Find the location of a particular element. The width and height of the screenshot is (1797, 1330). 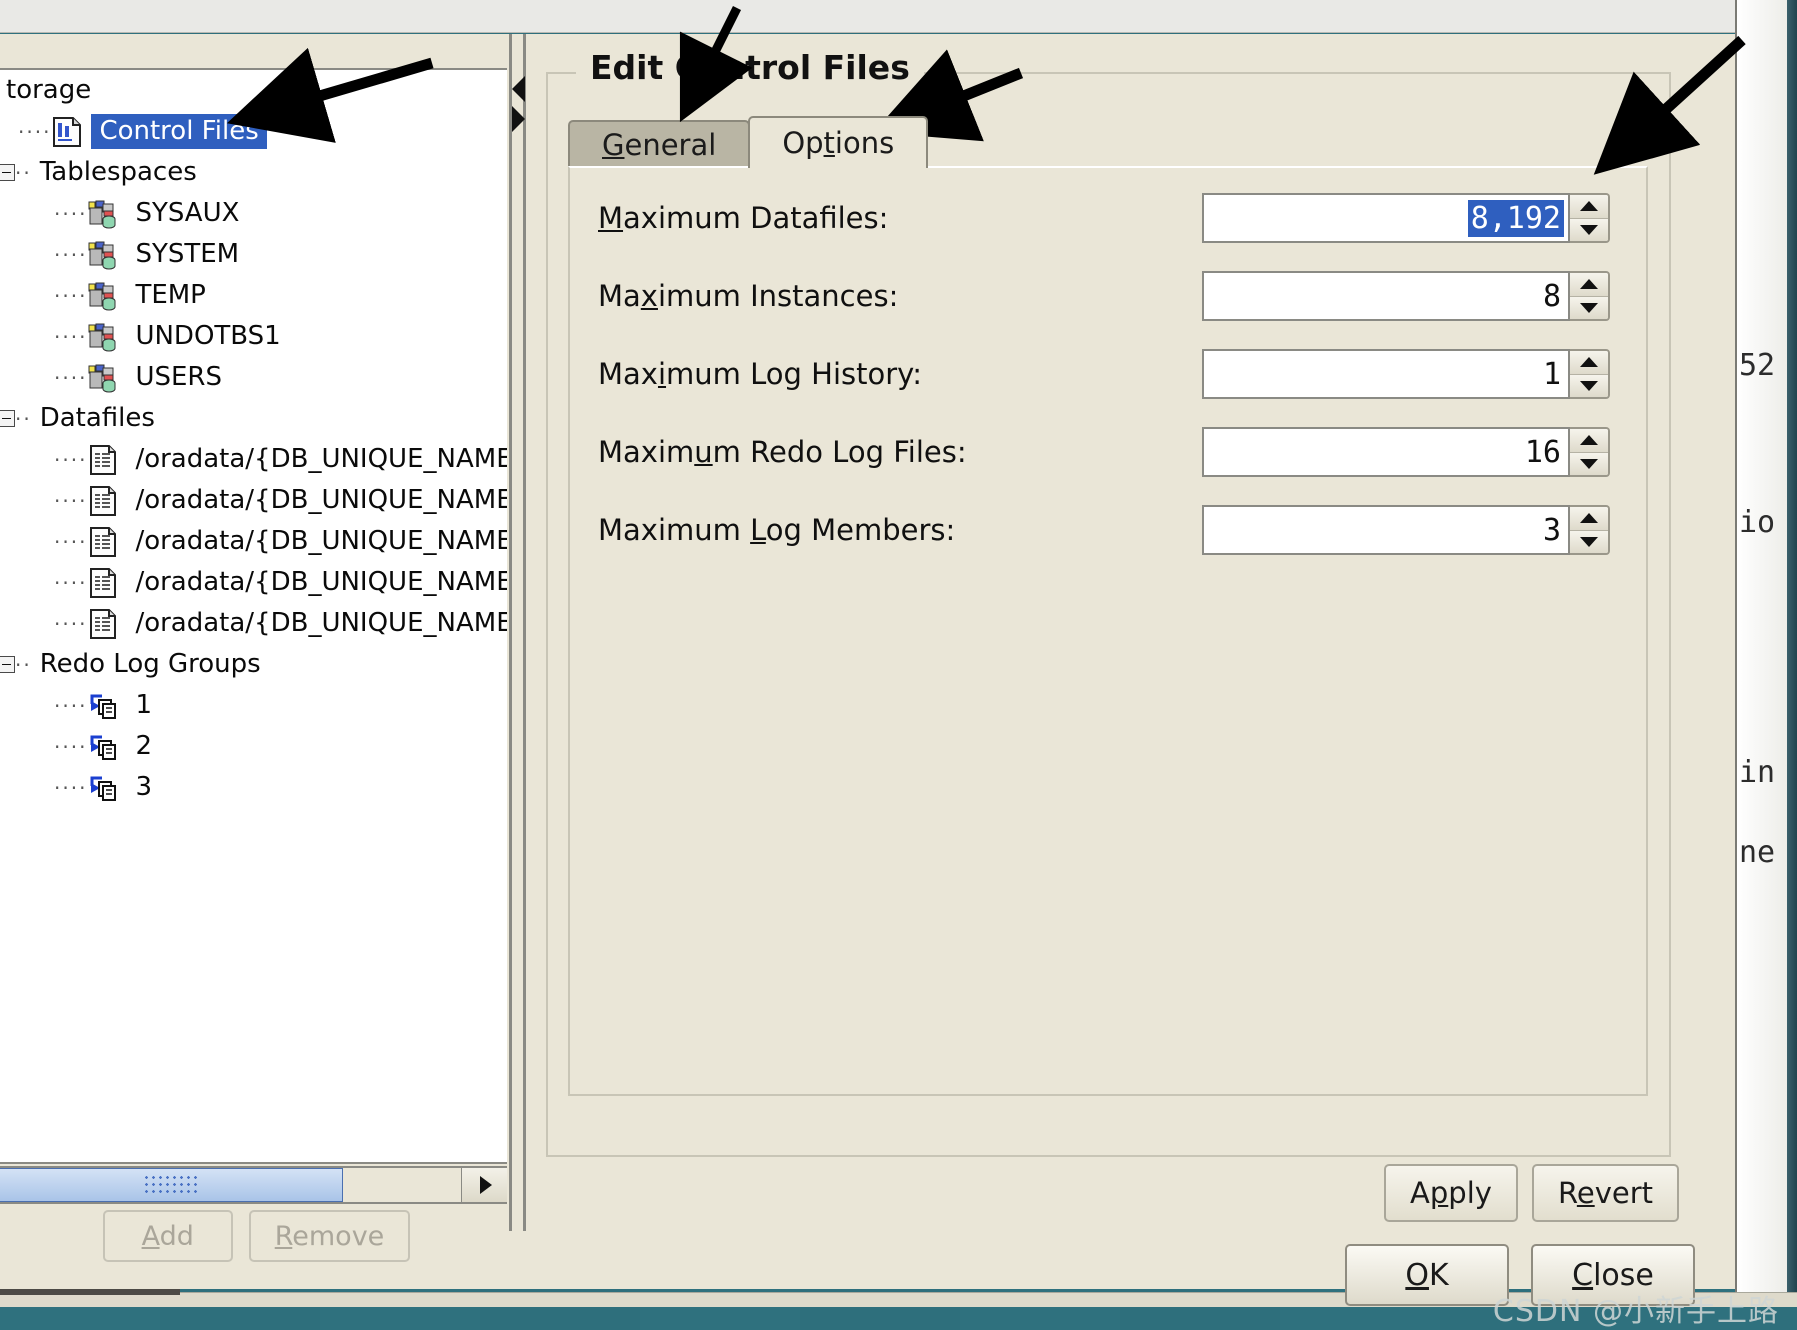

field-label: Maximum Datafiles: is located at coordinates (743, 218).